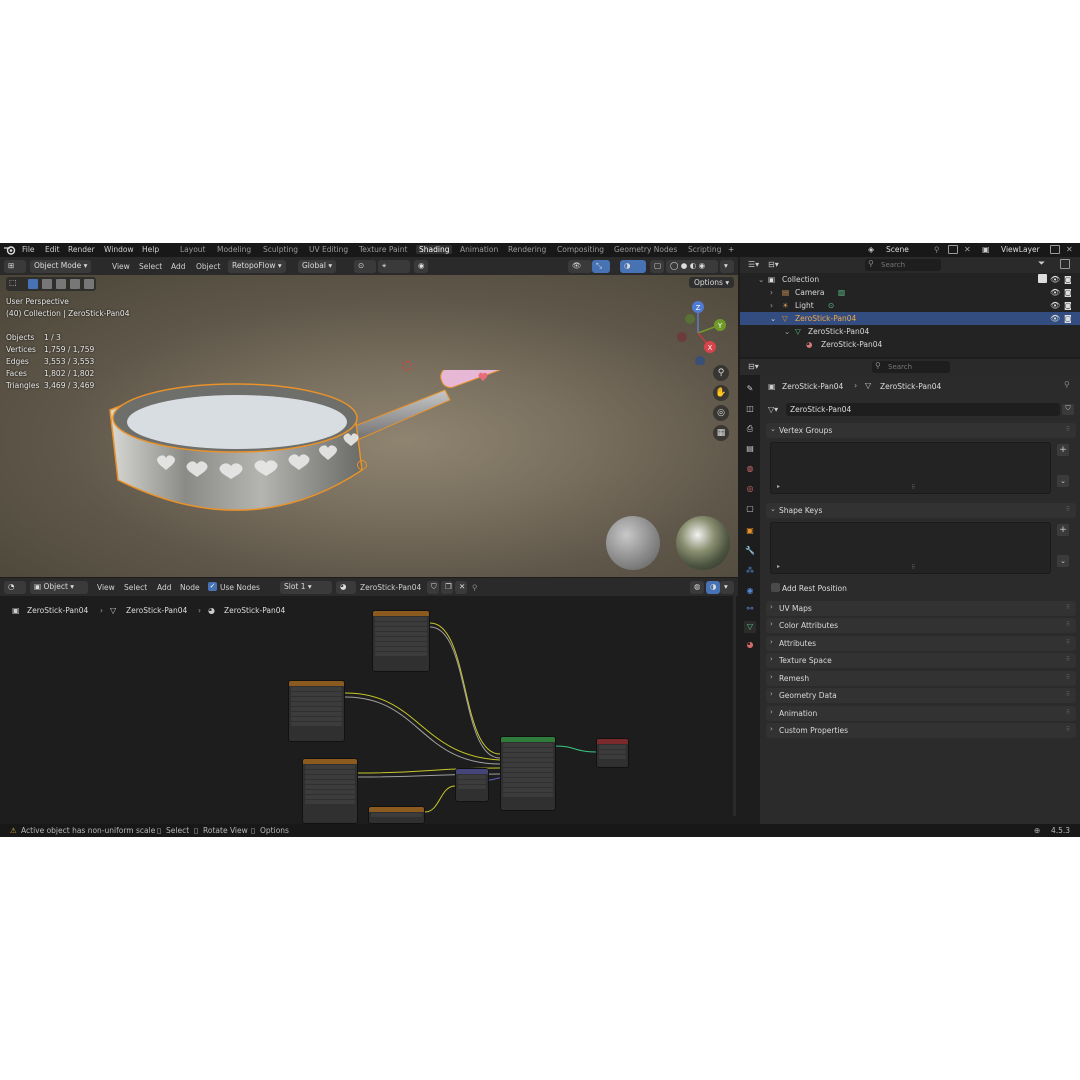 The height and width of the screenshot is (1080, 1080). I want to click on viewlayer-icon: ▣, so click(986, 249).